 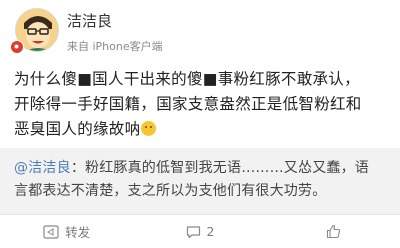 What do you see at coordinates (149, 128) in the screenshot?
I see `smile-emoji-icon` at bounding box center [149, 128].